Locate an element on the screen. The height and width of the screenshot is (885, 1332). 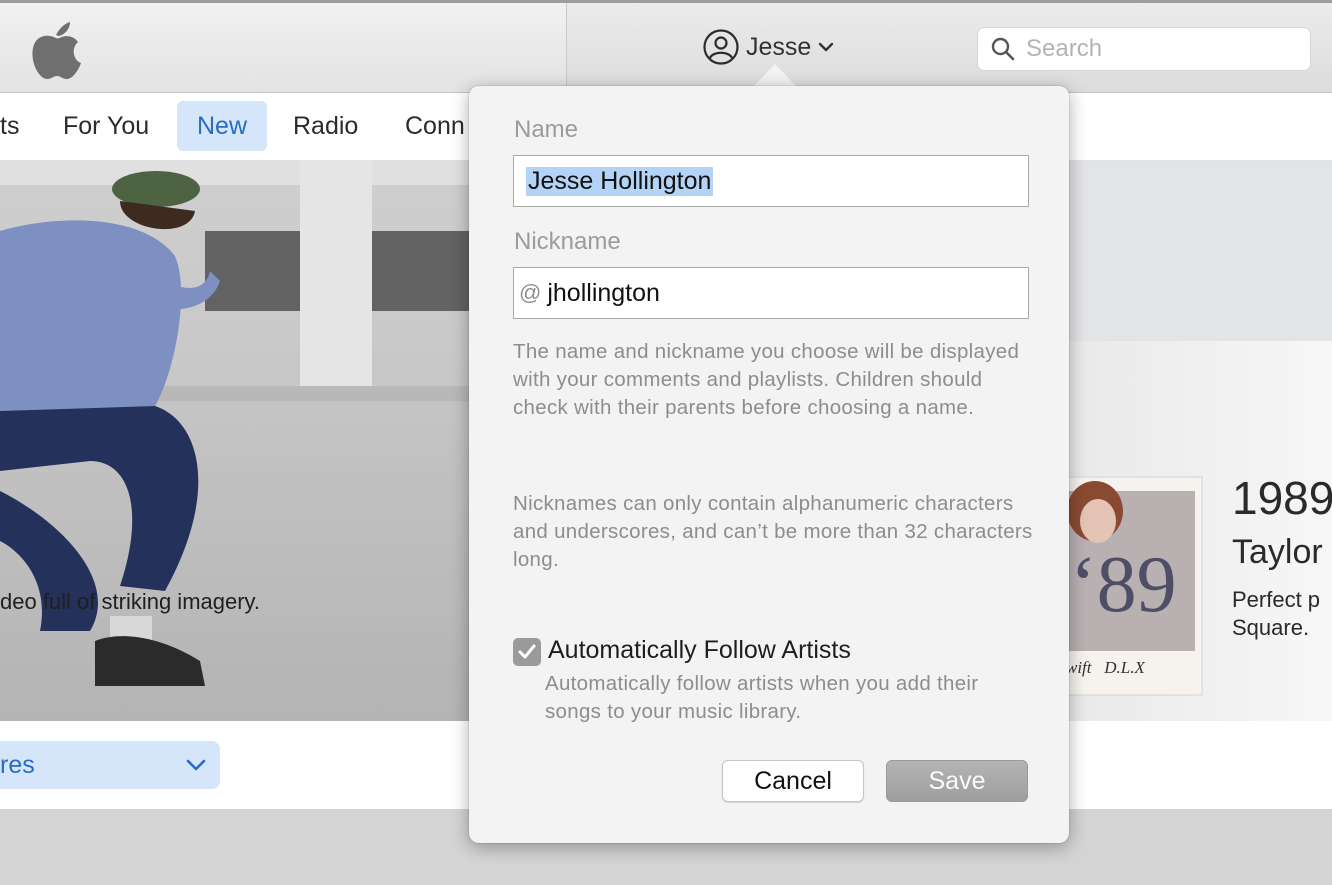
genres-dropdown: res is located at coordinates (110, 765).